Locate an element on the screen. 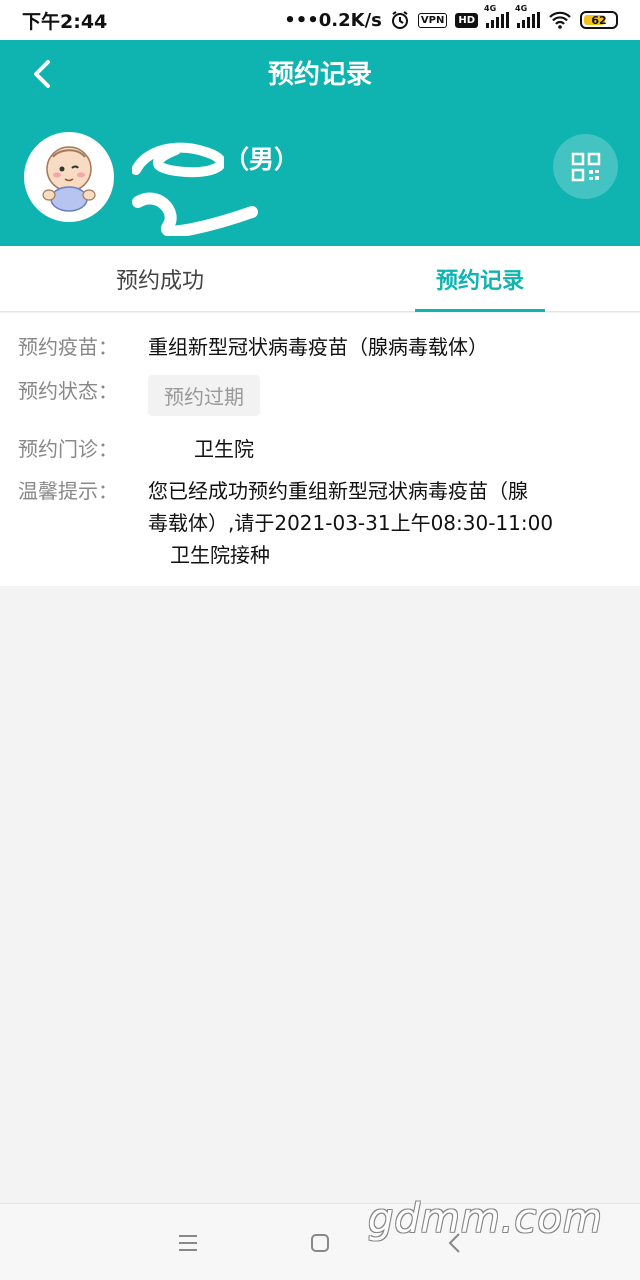 This screenshot has height=1280, width=640. clinic-row: 预约门诊： 卫生院 is located at coordinates (136, 447).